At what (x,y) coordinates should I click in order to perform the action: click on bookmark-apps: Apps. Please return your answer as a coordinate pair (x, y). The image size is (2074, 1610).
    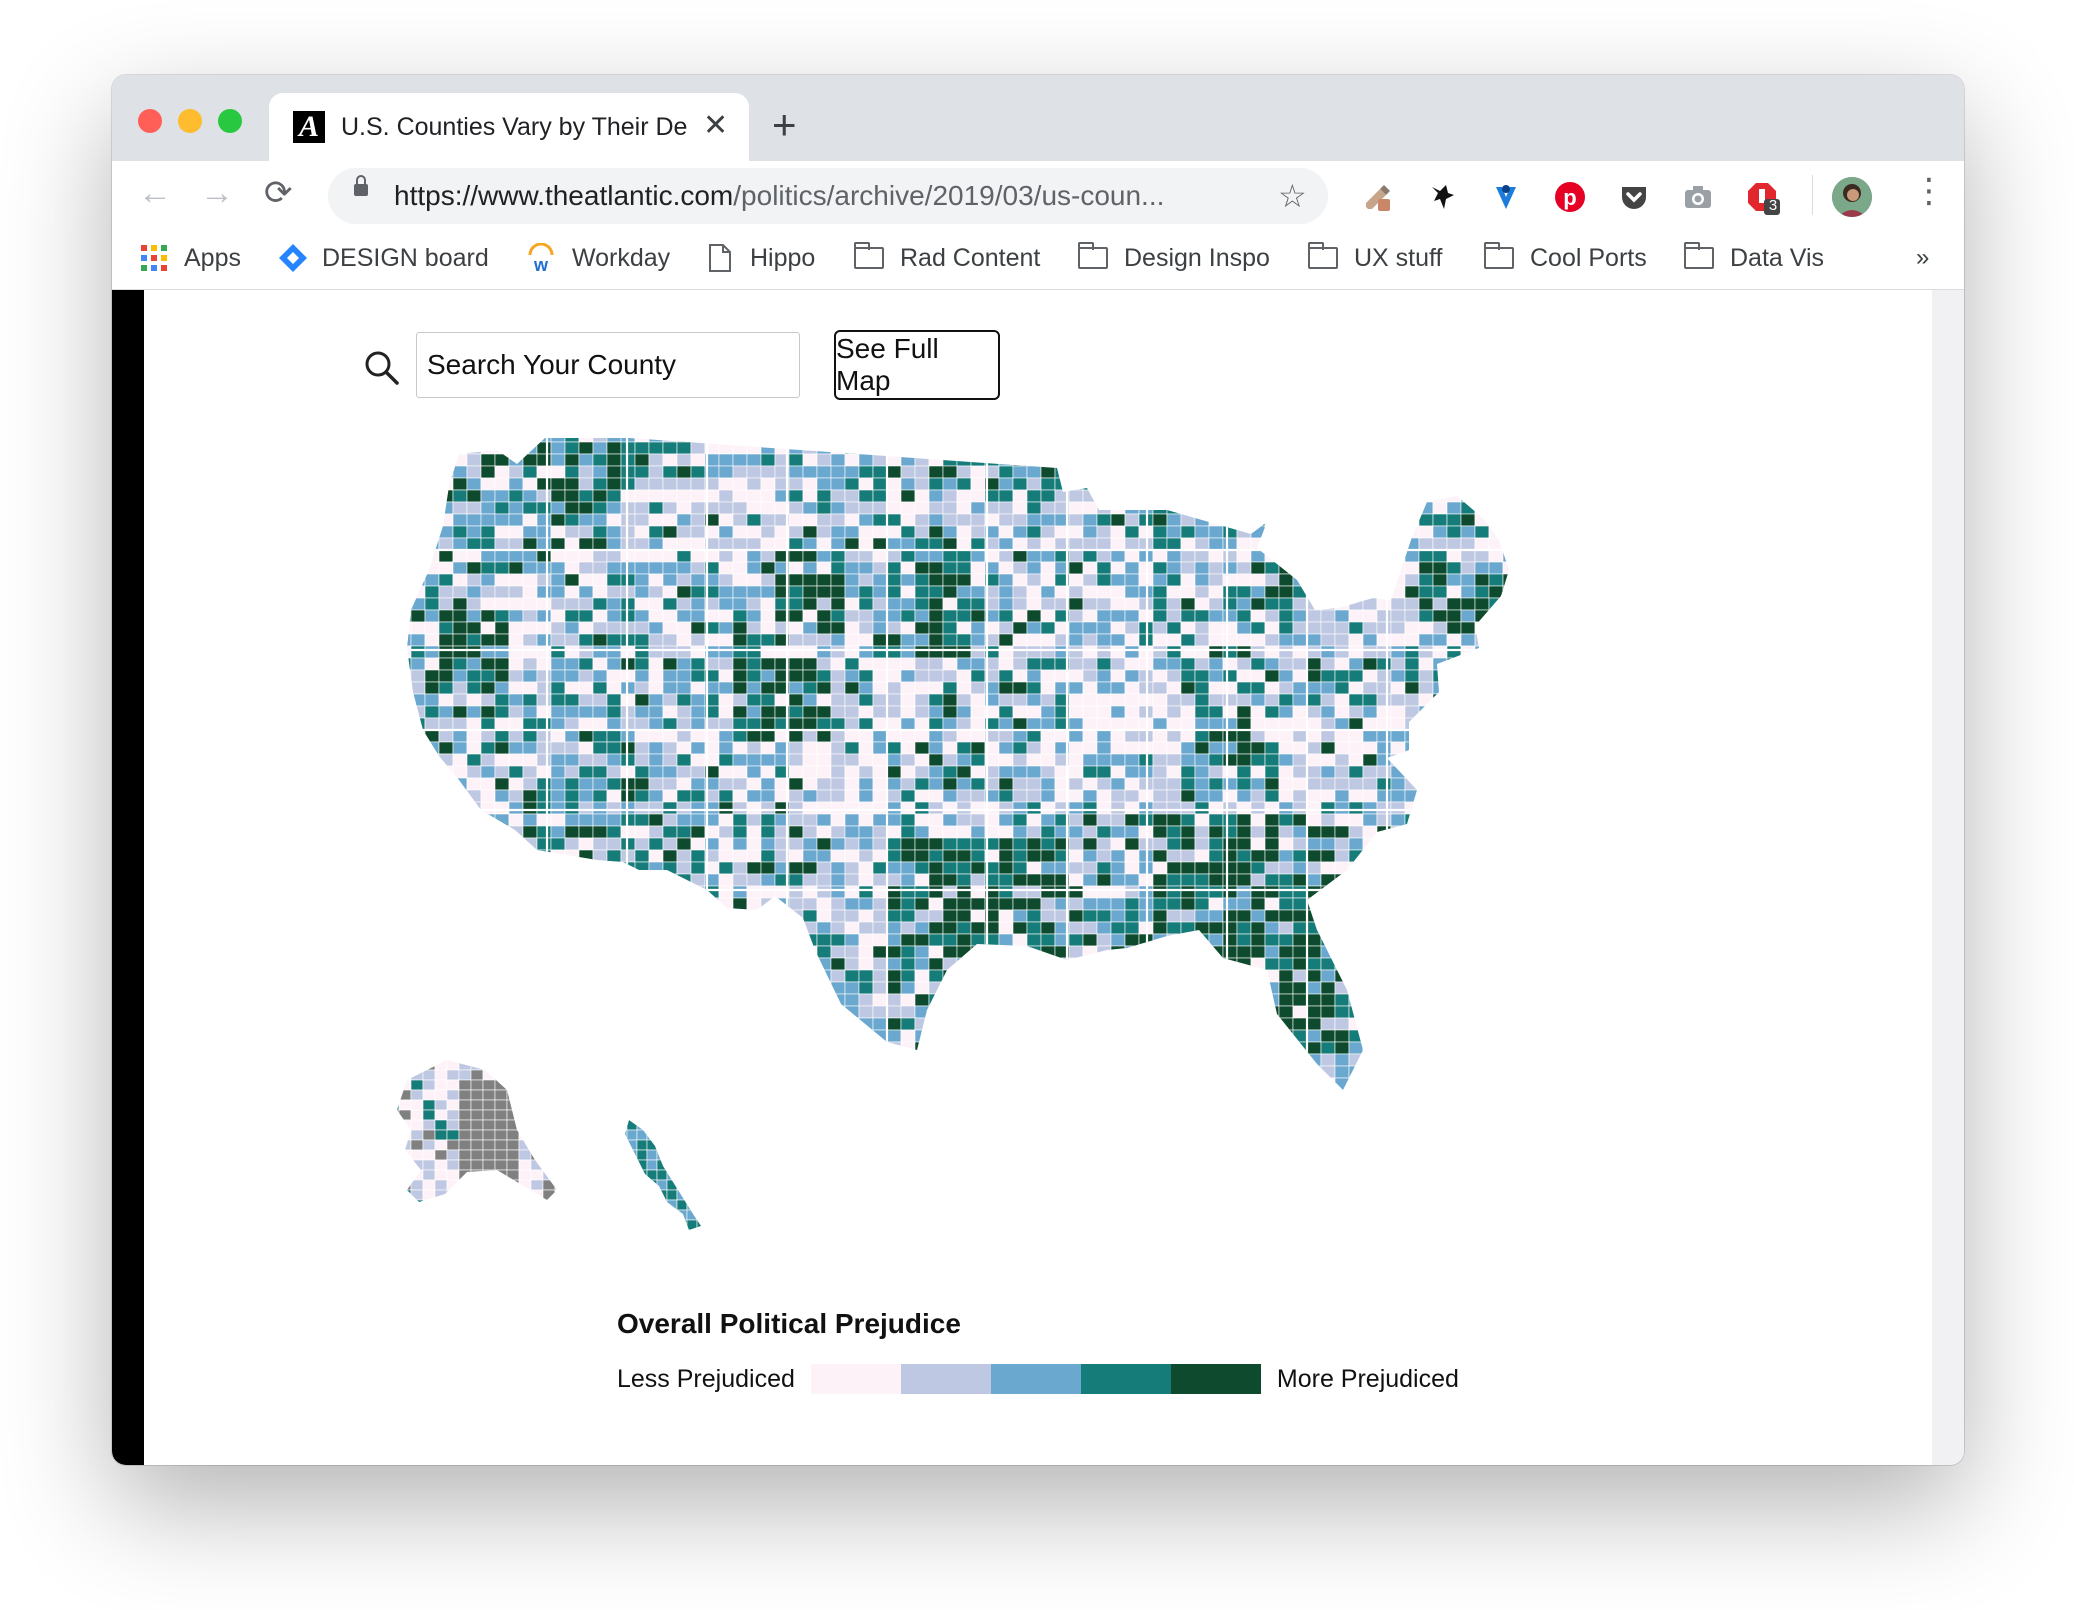
    Looking at the image, I should click on (190, 258).